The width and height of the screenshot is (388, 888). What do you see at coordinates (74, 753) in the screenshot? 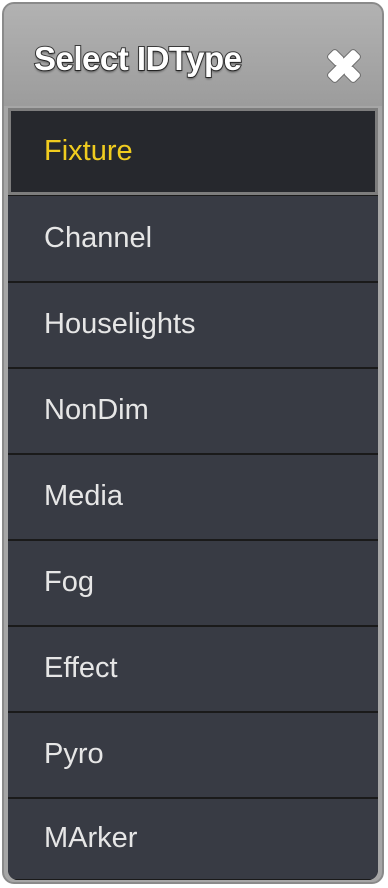
I see `list-item-label: Pyro` at bounding box center [74, 753].